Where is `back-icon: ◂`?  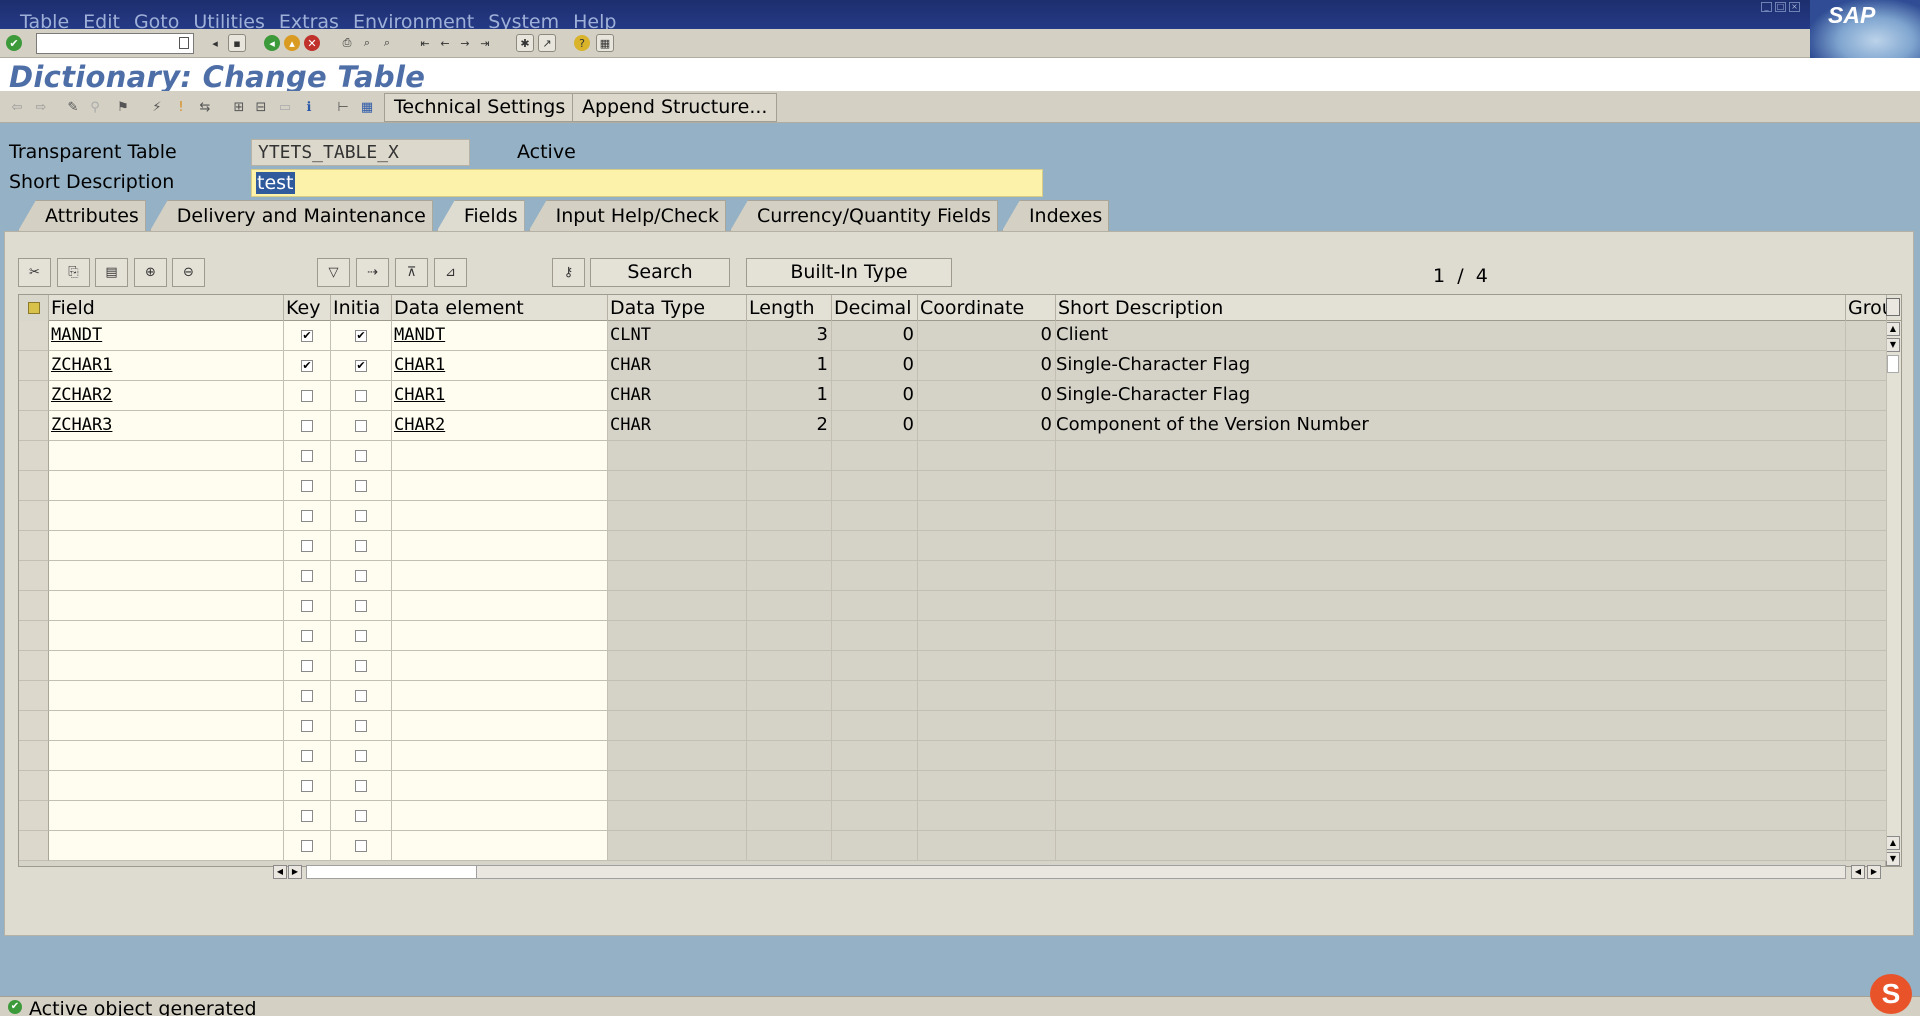 back-icon: ◂ is located at coordinates (272, 43).